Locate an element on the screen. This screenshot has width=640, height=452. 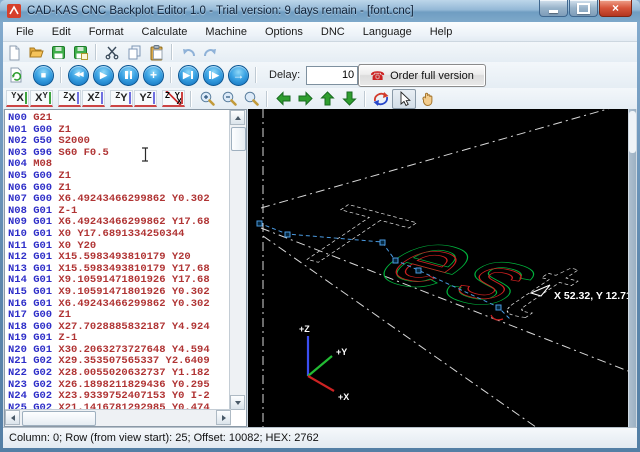
horizontal-scroll-thumb is located at coordinates (59, 418).